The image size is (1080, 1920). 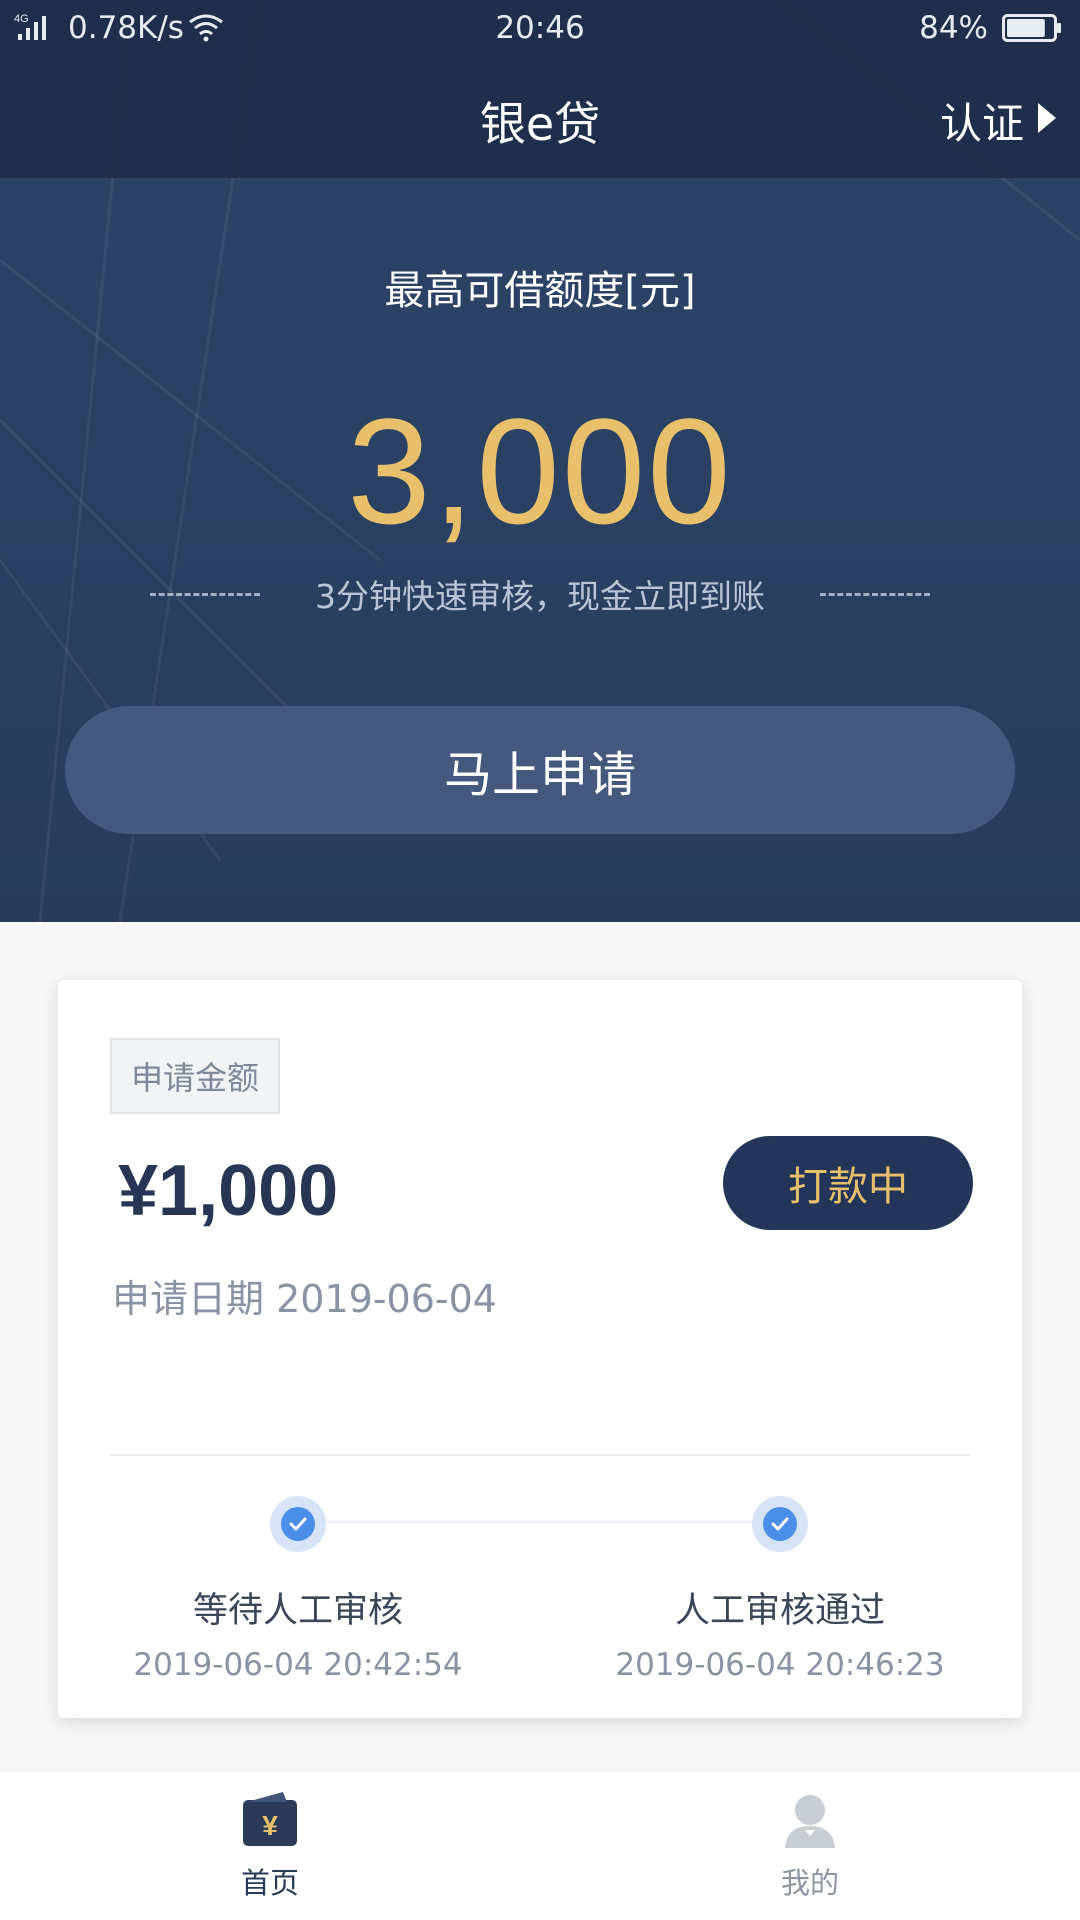 What do you see at coordinates (298, 1589) in the screenshot?
I see `progress-step: 等待人工审核 2019-06-04 20:42:54` at bounding box center [298, 1589].